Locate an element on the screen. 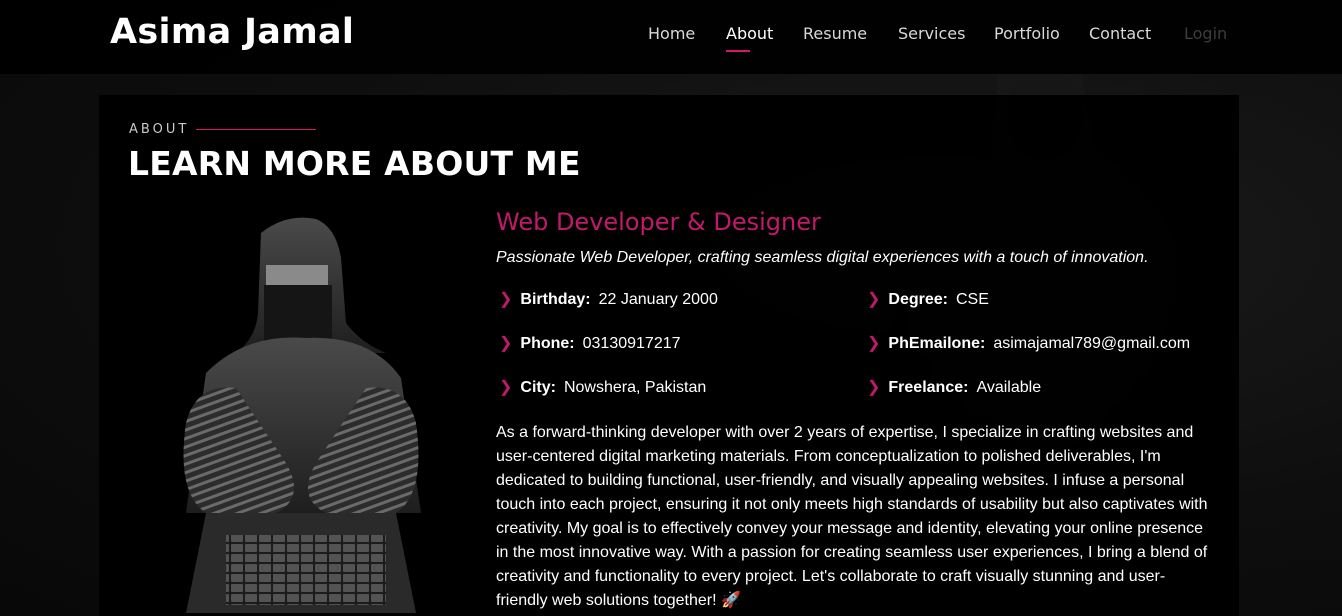 This screenshot has height=616, width=1342. nav-login: Login is located at coordinates (1205, 33).